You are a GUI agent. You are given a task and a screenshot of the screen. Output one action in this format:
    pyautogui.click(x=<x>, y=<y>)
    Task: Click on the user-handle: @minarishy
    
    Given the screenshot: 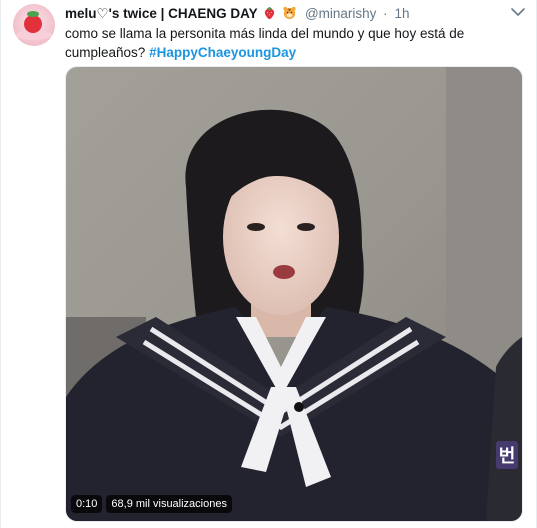 What is the action you would take?
    pyautogui.click(x=340, y=13)
    